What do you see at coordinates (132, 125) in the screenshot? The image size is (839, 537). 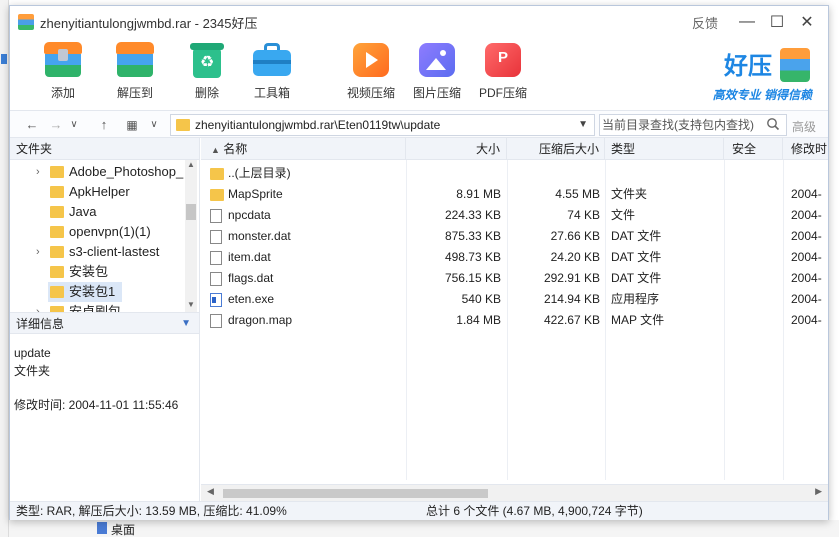 I see `view-mode-icon: ▦` at bounding box center [132, 125].